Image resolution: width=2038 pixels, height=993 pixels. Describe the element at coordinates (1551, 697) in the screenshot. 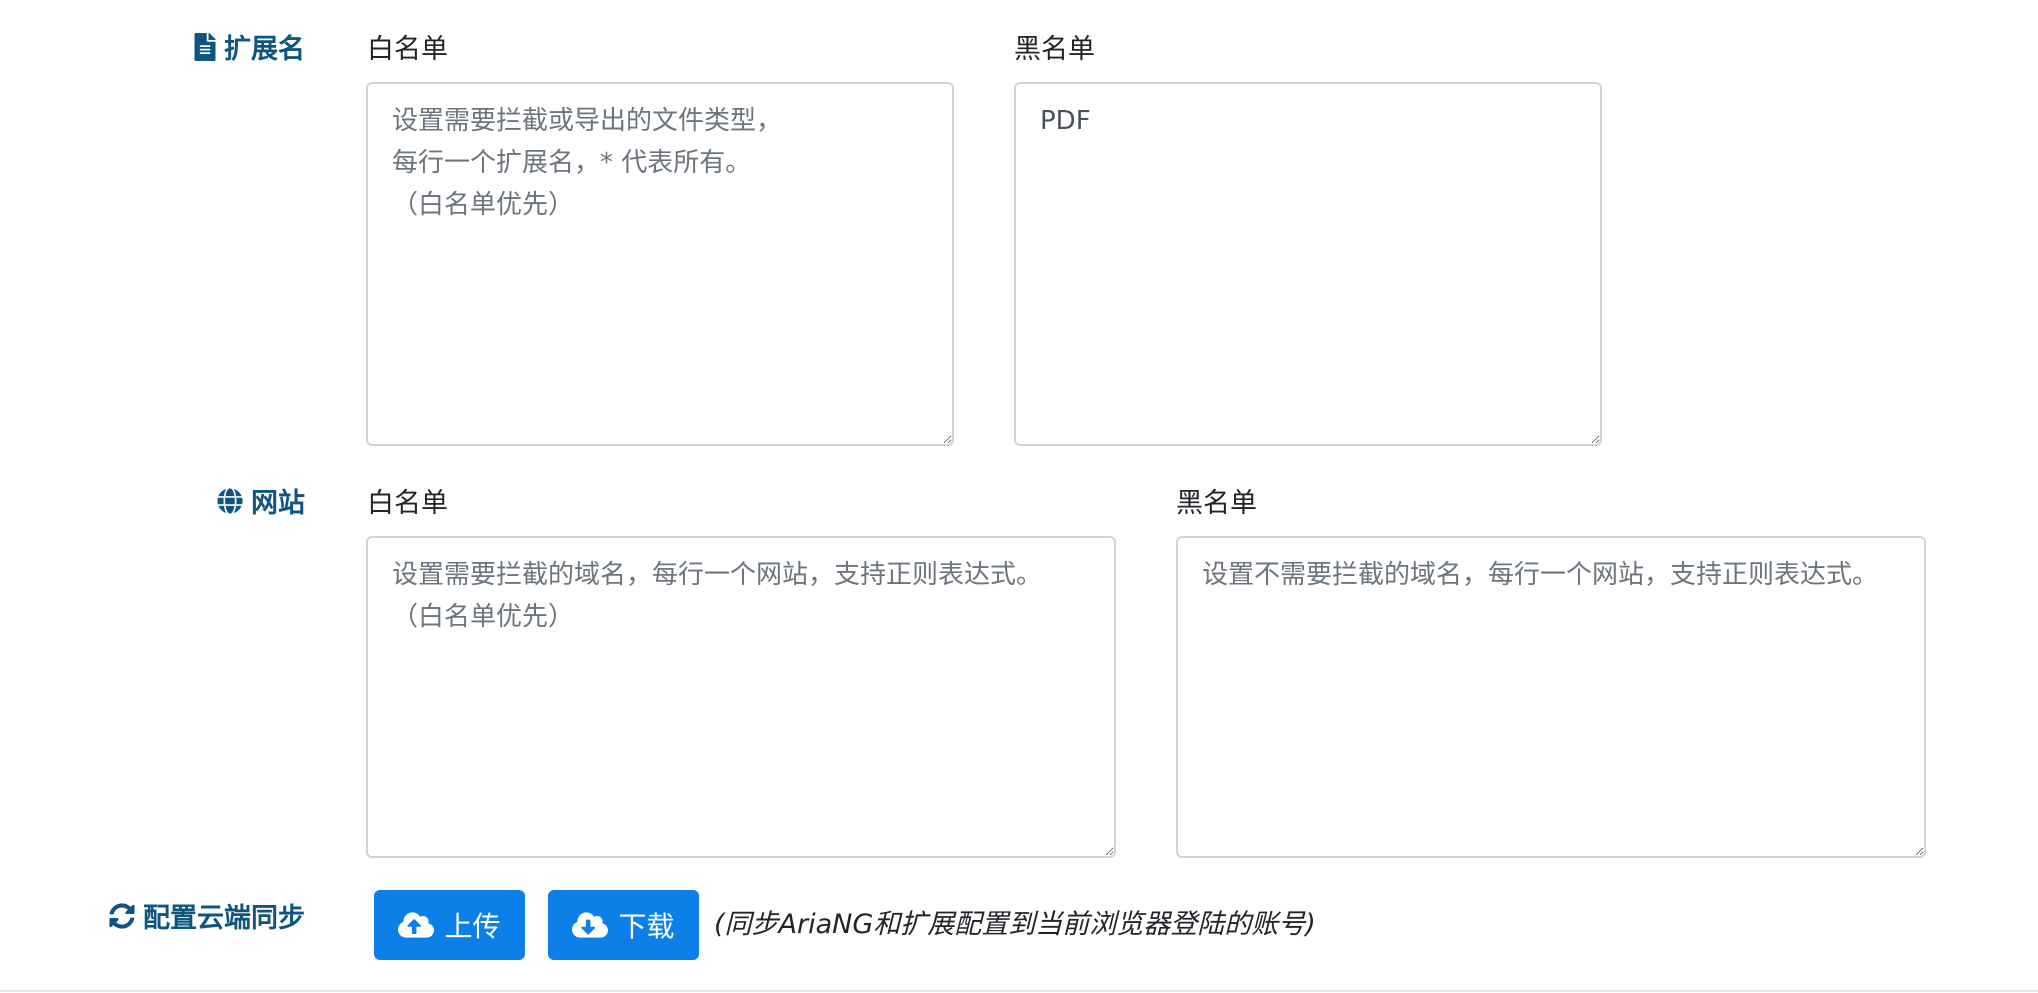

I see `websites-blacklist-textarea` at that location.